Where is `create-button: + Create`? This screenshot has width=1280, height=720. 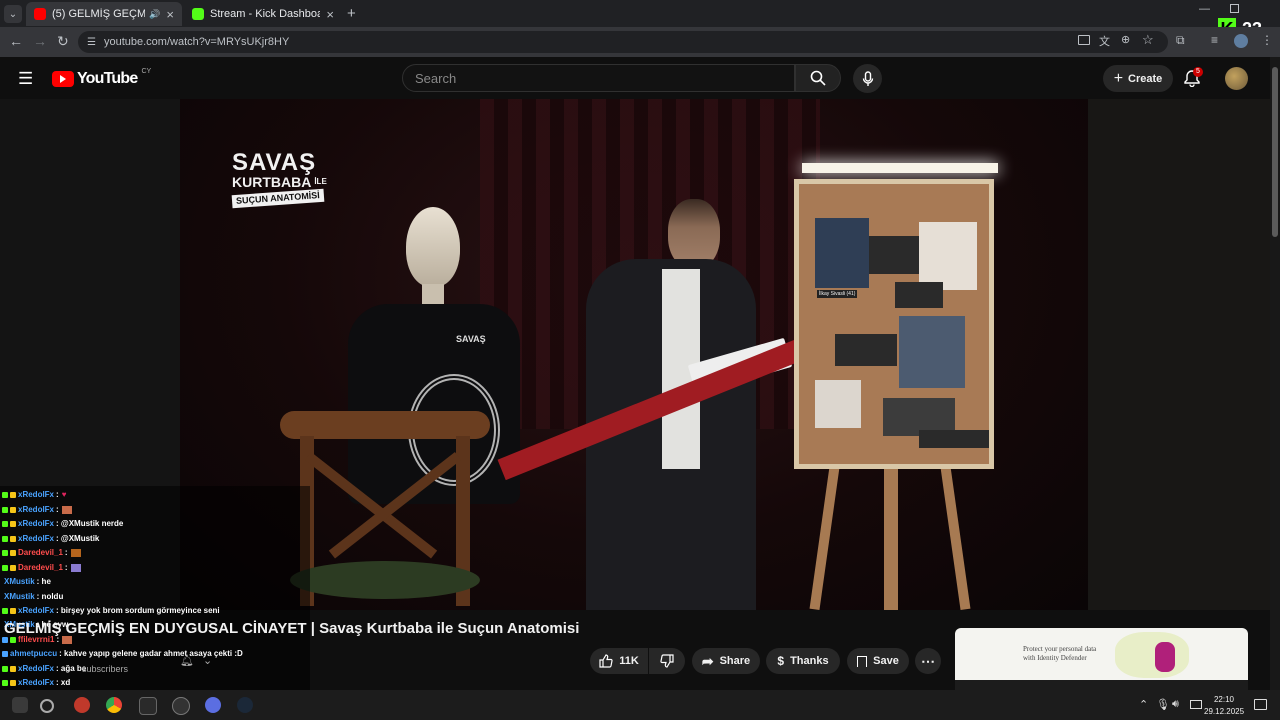 create-button: + Create is located at coordinates (1138, 78).